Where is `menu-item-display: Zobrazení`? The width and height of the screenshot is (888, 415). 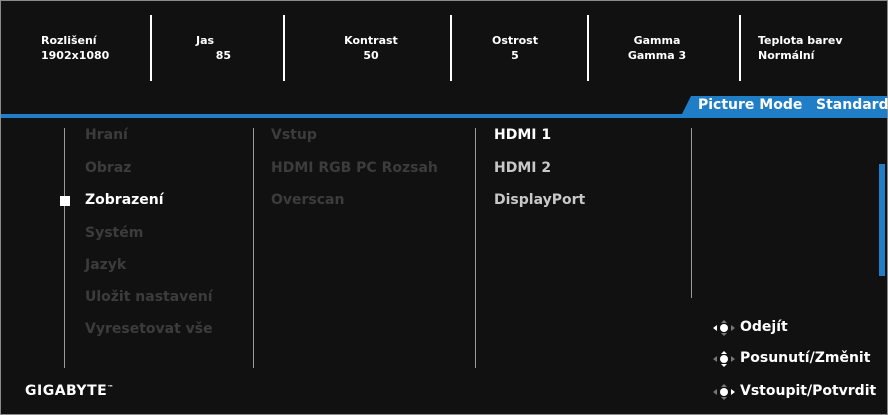 menu-item-display: Zobrazení is located at coordinates (124, 200).